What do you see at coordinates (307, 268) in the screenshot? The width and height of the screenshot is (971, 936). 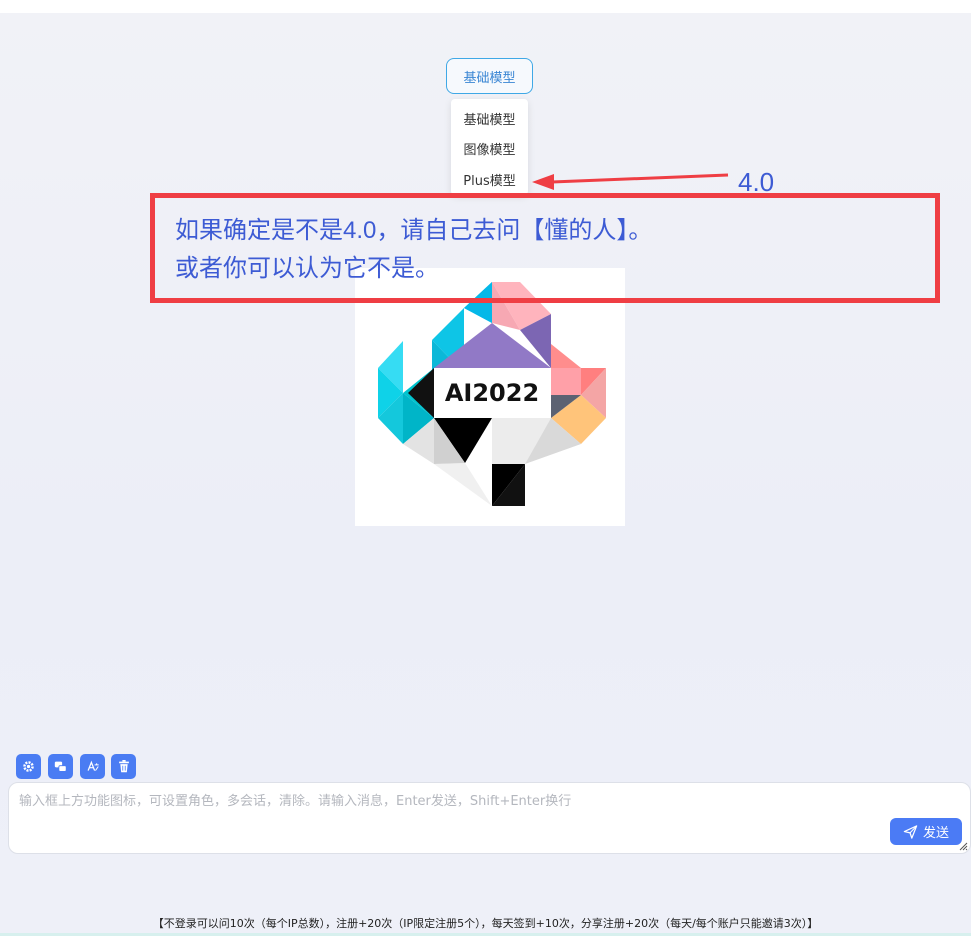 I see `annotation-line-2: 或者你可以认为它不是。` at bounding box center [307, 268].